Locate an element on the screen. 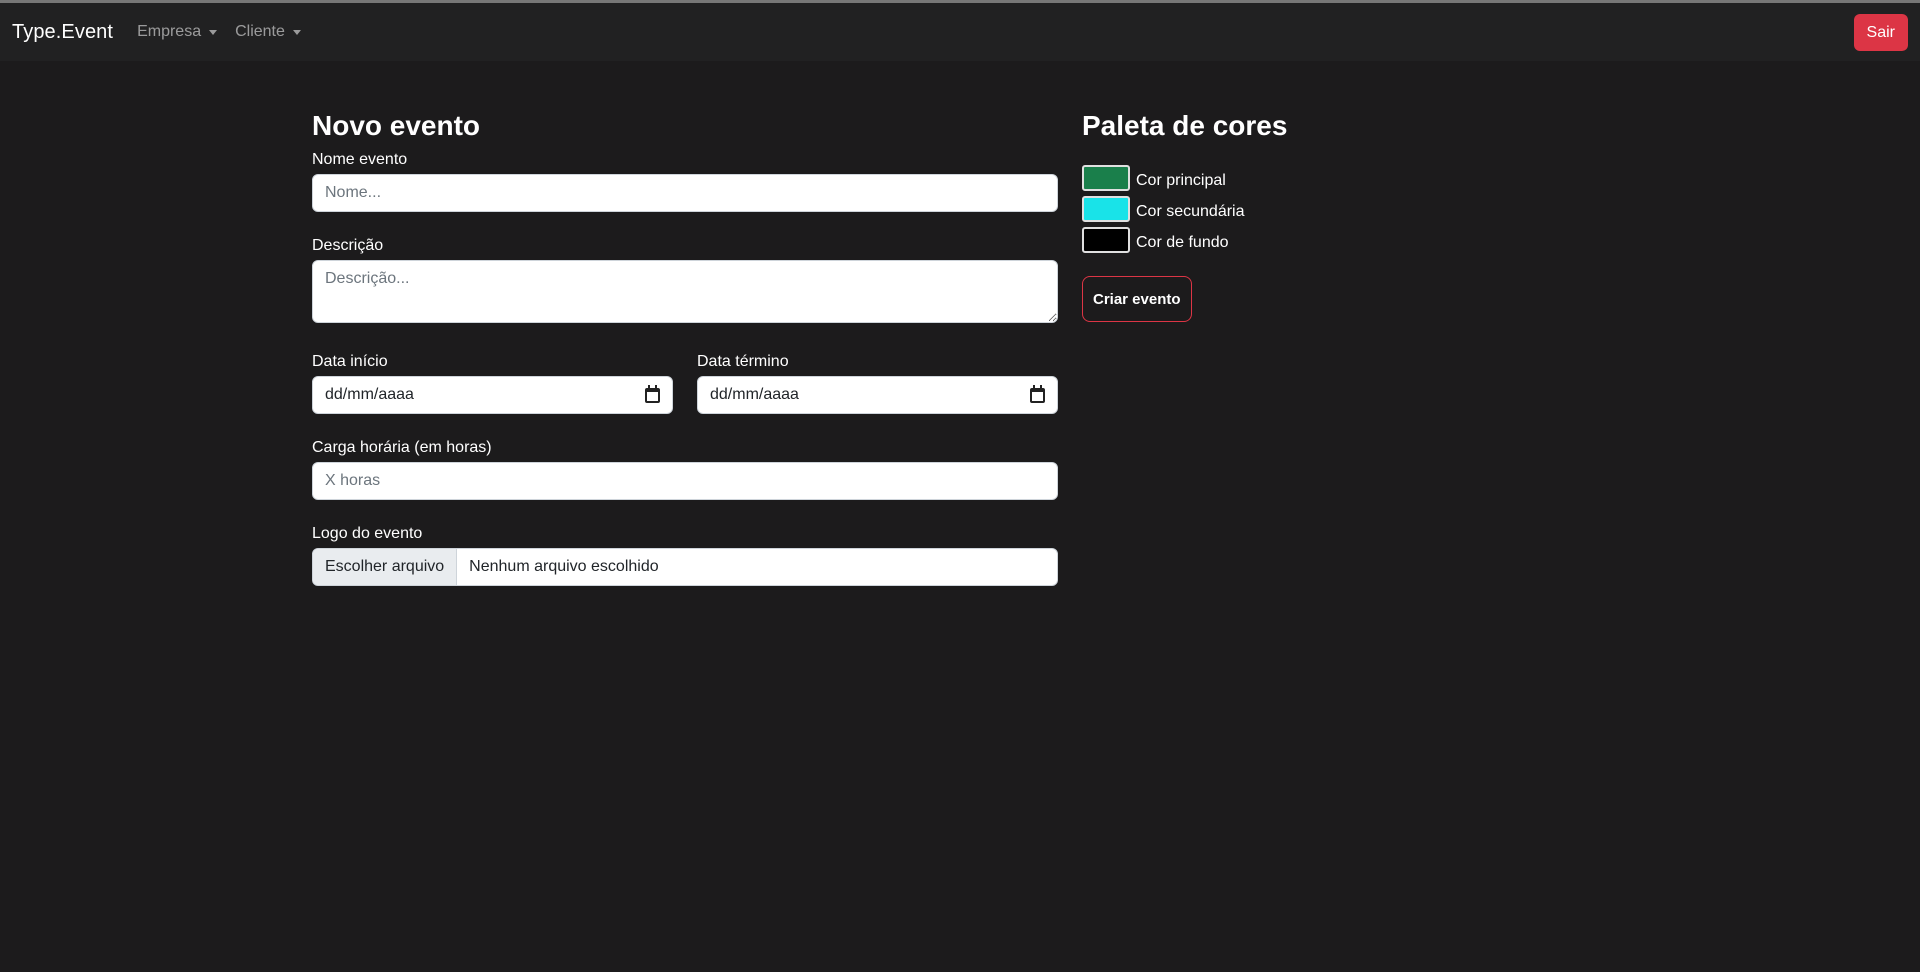 Image resolution: width=1920 pixels, height=972 pixels. end-date-group: Data término dd/mm/aaaa is located at coordinates (877, 383).